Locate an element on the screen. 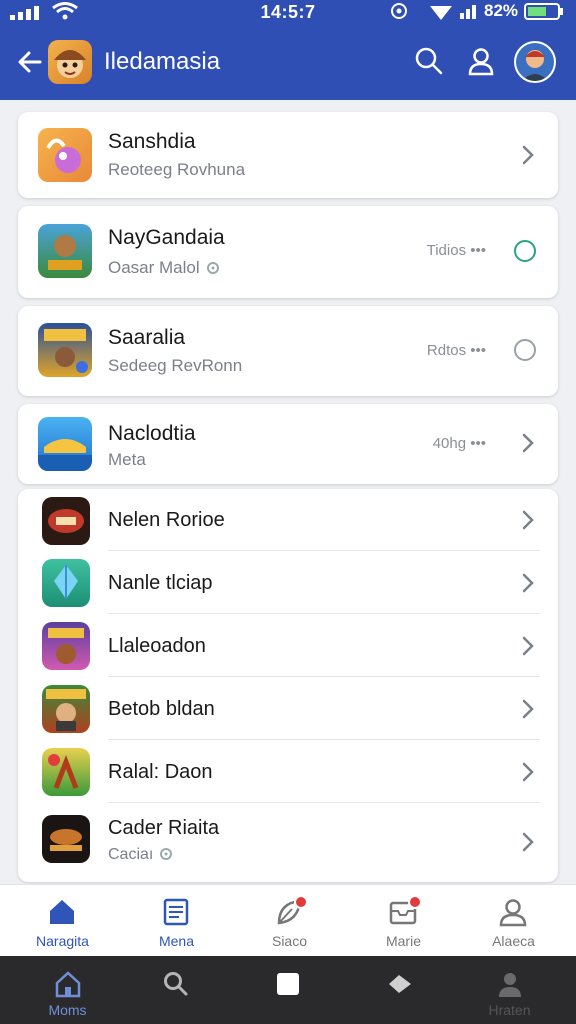  tab-home: Naragita is located at coordinates (62, 921).